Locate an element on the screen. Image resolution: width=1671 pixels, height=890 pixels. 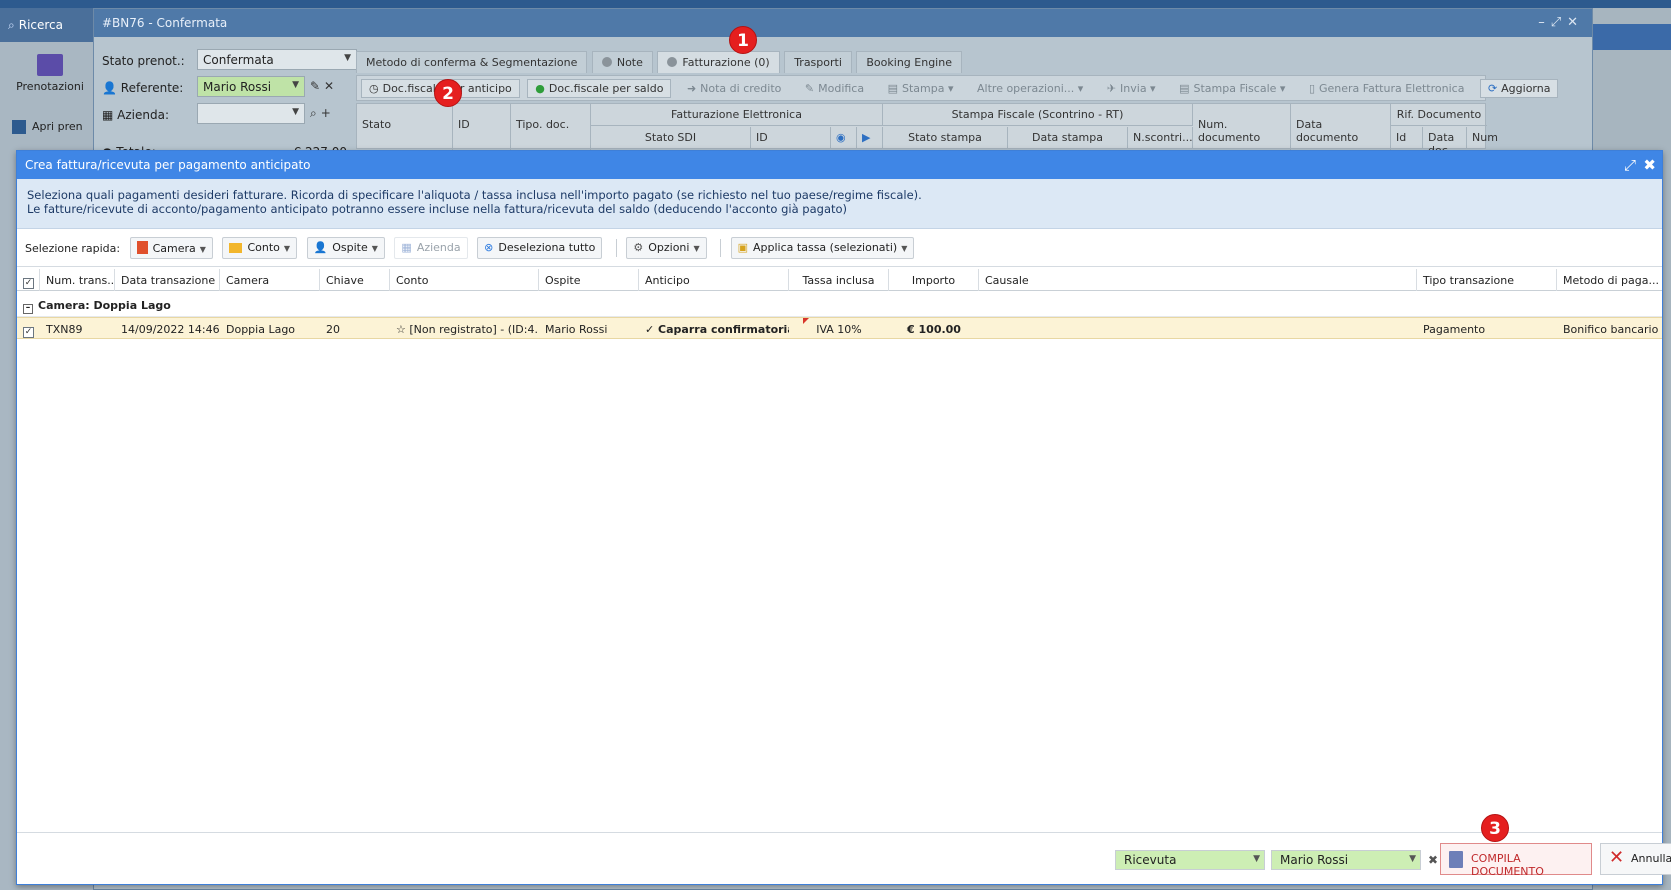
select-all-checkbox: ✓ is located at coordinates (28, 280).